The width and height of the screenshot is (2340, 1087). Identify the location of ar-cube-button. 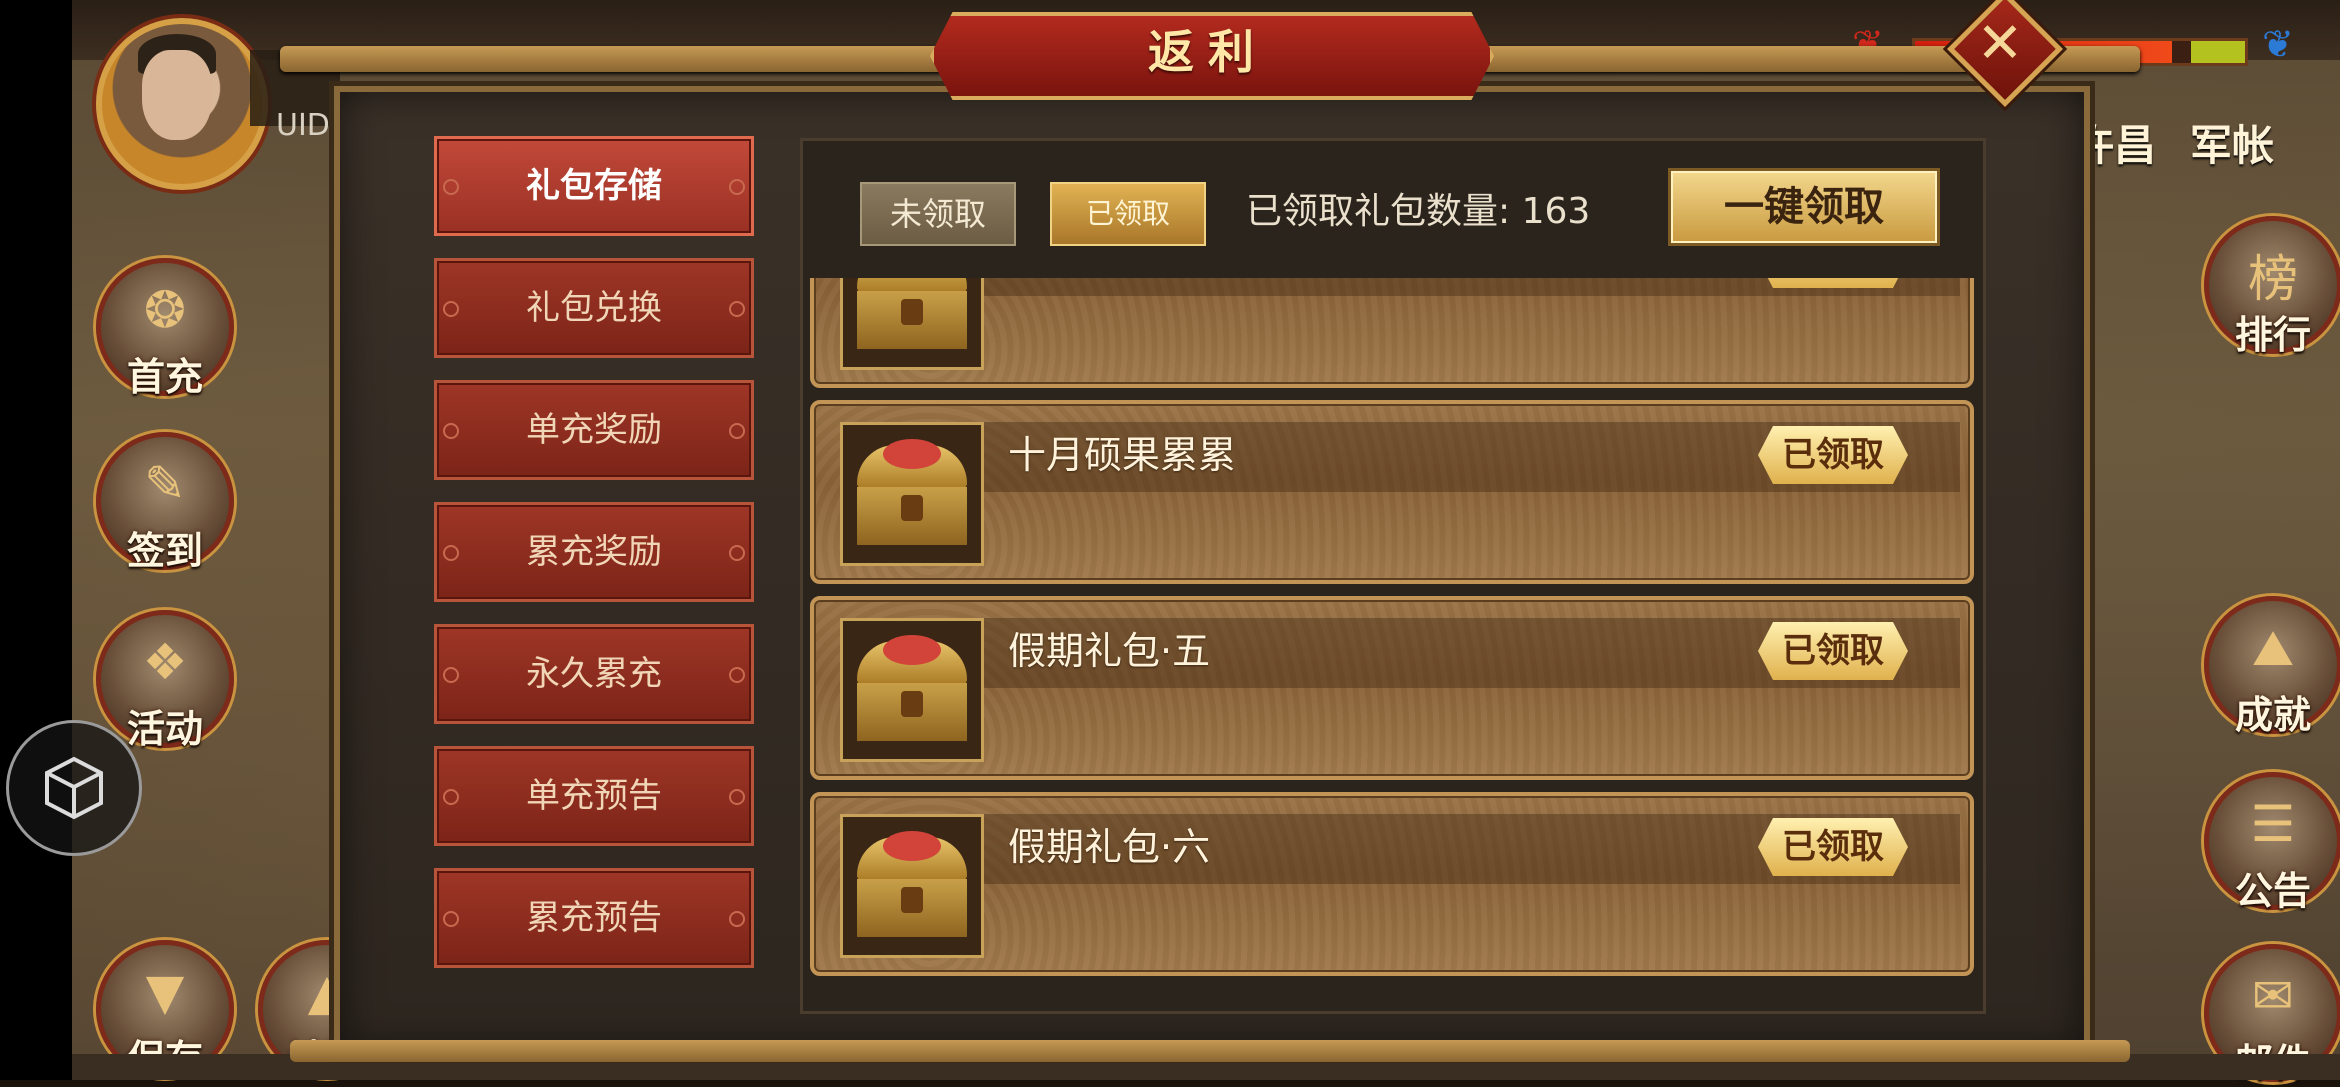
(74, 788).